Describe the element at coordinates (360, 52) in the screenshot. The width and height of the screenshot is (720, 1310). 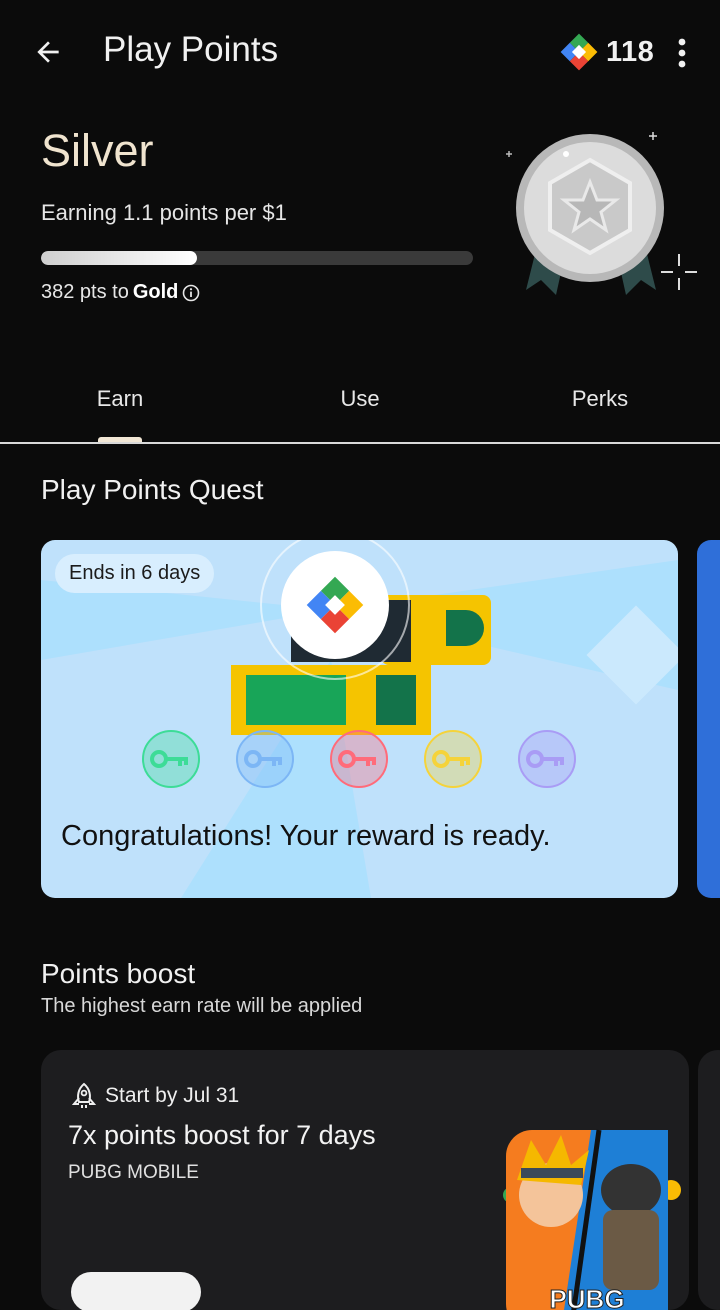
I see `top-app-bar: Play Points 118` at that location.